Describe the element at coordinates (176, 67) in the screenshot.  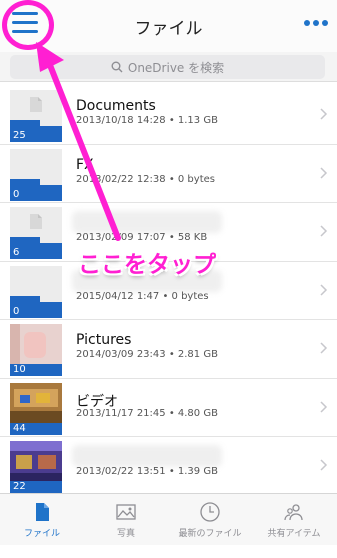
I see `search-placeholder: OneDrive を検索` at that location.